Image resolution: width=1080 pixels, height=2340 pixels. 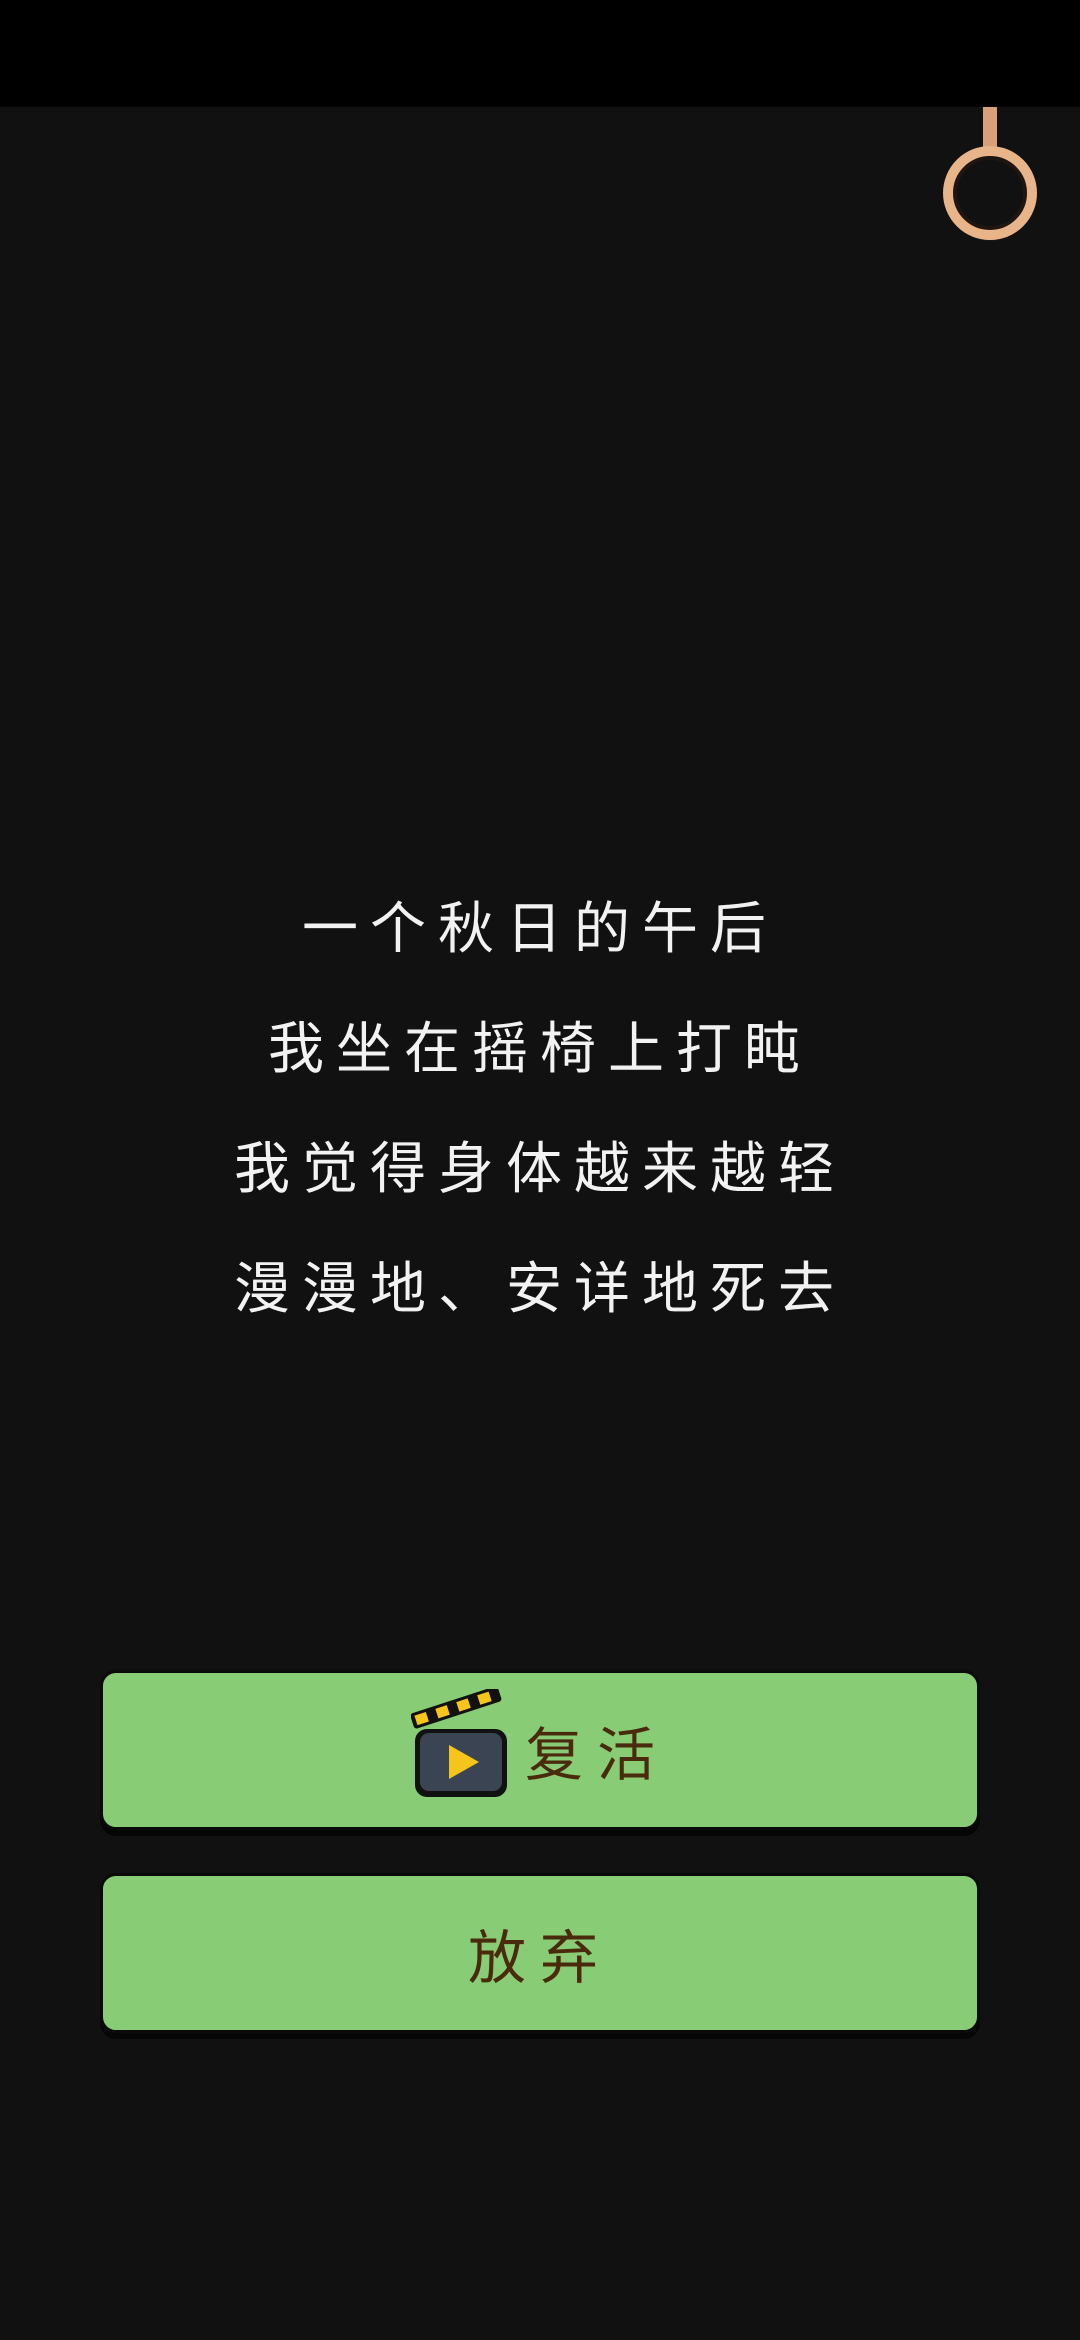 What do you see at coordinates (540, 929) in the screenshot?
I see `story-line-1: 一个秋日的午后` at bounding box center [540, 929].